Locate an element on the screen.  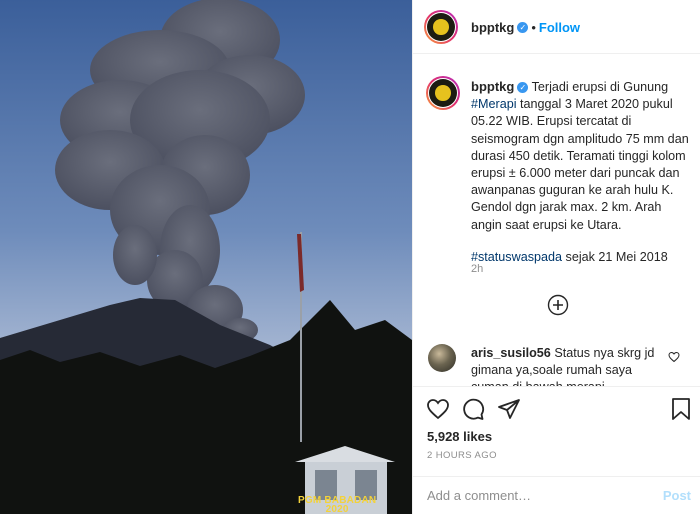
commenter-username: aris_susilo56 is located at coordinates (511, 353).